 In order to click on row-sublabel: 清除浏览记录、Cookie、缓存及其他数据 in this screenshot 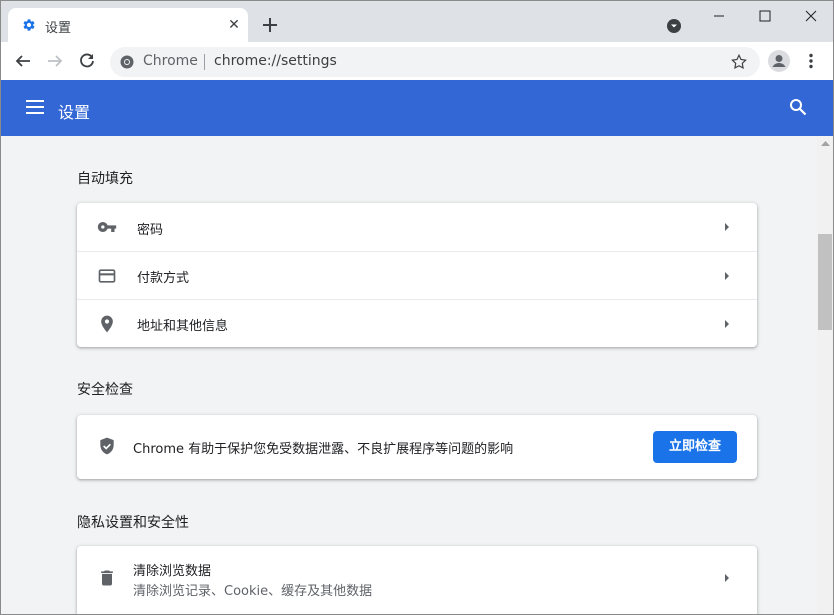, I will do `click(253, 591)`.